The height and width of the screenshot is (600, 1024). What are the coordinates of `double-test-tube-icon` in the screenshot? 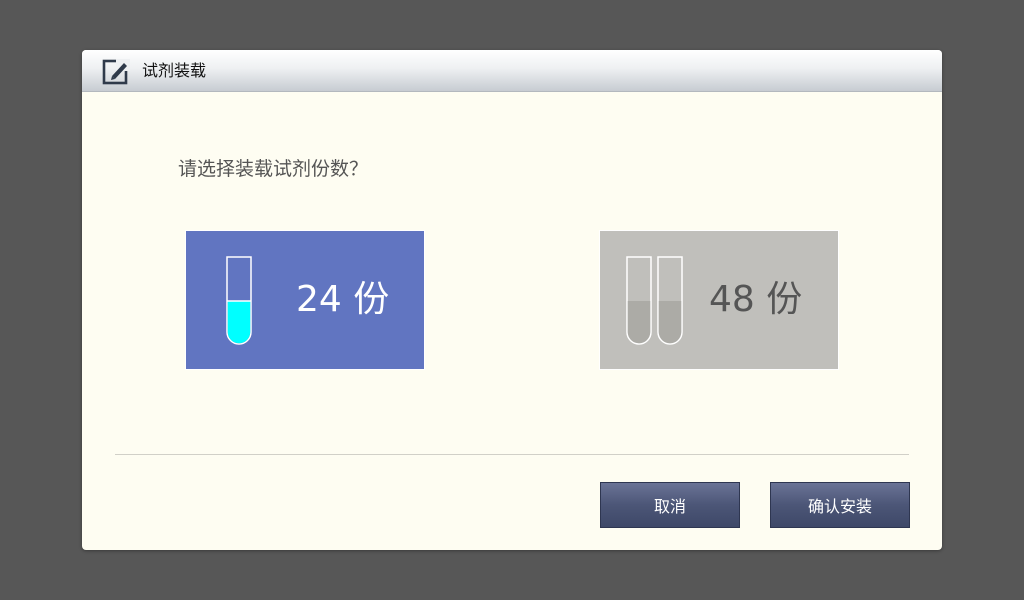 It's located at (654, 300).